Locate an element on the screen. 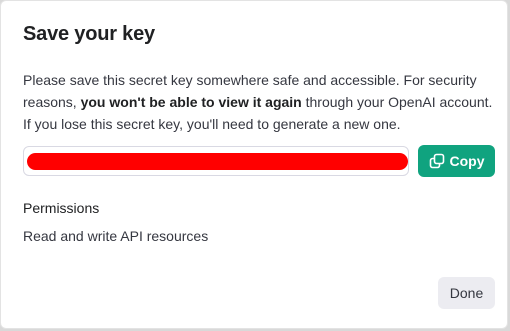  copy-button-label: Copy is located at coordinates (467, 161).